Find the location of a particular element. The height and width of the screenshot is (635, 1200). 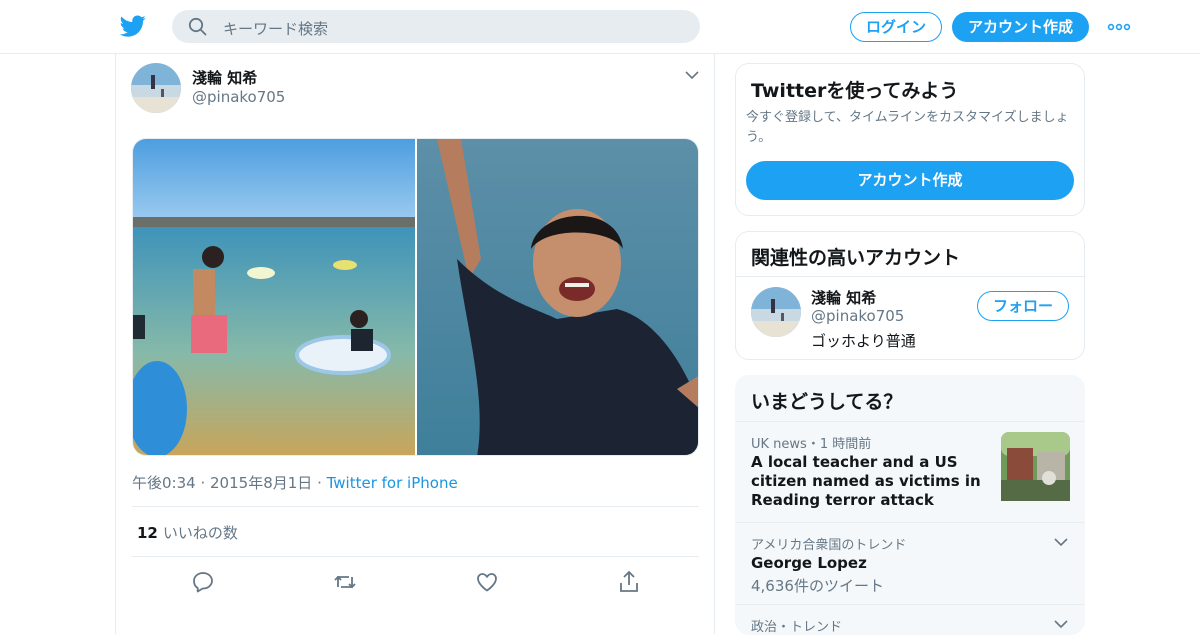

tweet-timestamp: 午後0:34 · 2015年8月1日 · Twitter for iPhone is located at coordinates (295, 482).